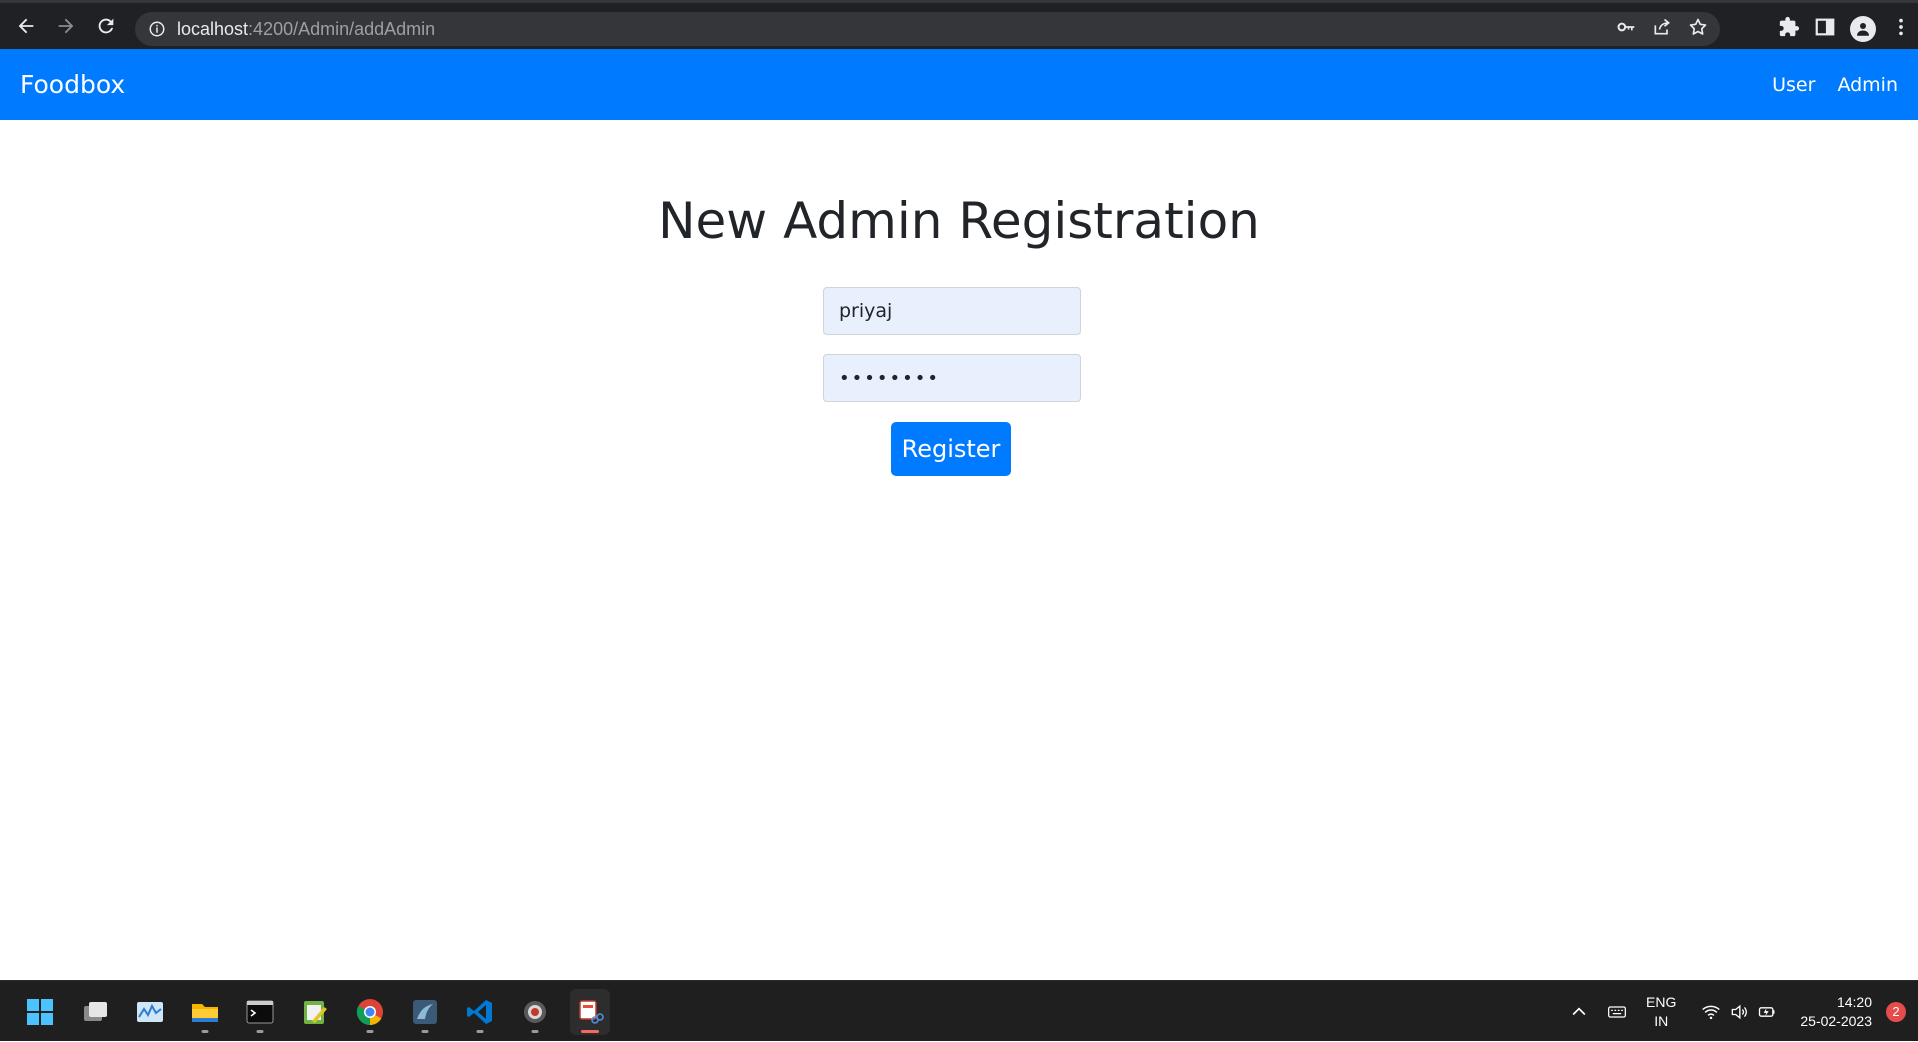  Describe the element at coordinates (342, 28) in the screenshot. I see `url-path: :4200/Admin/addAdmin` at that location.